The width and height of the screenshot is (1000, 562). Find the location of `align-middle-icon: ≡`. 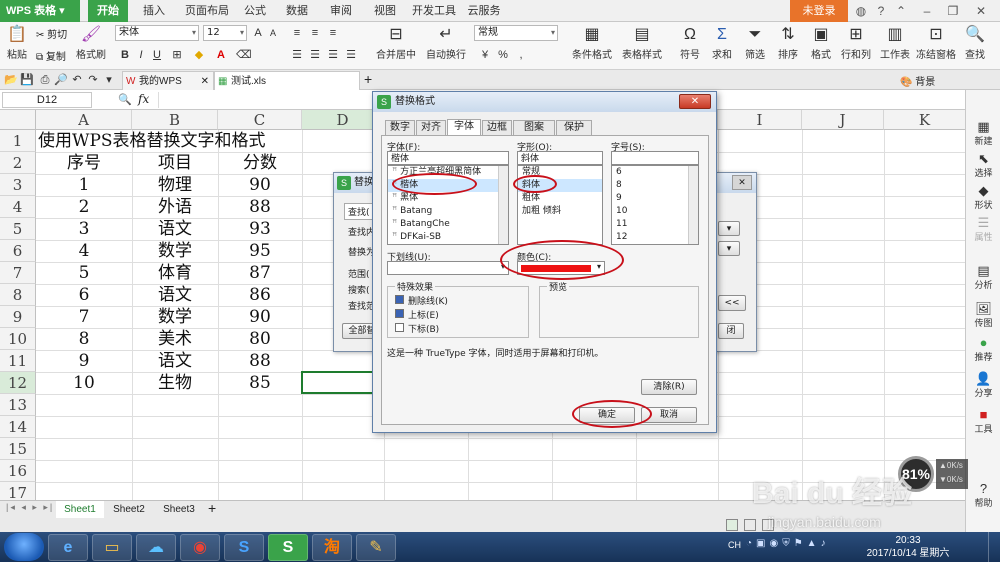

align-middle-icon: ≡ is located at coordinates (315, 33).